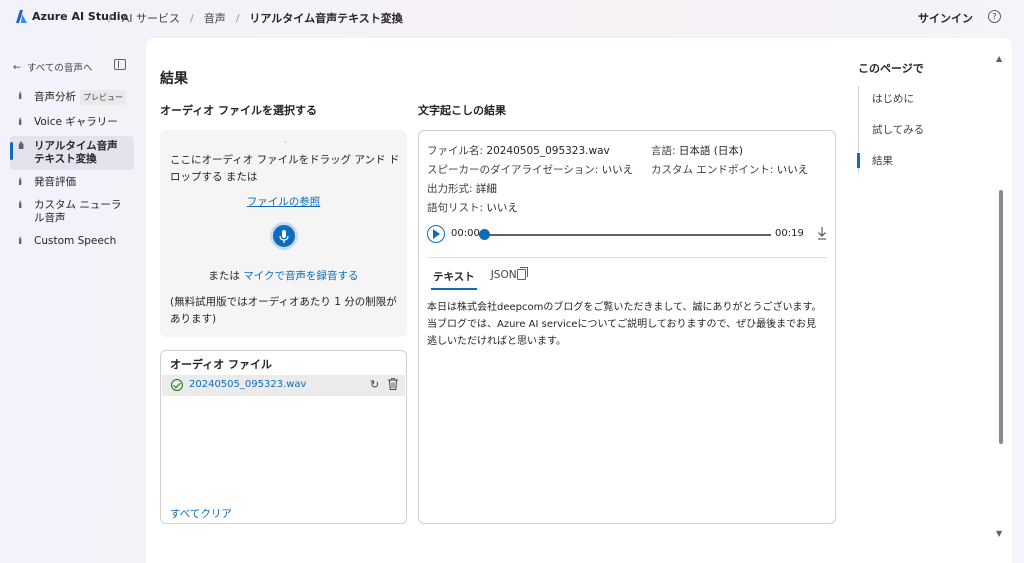 The width and height of the screenshot is (1024, 563). I want to click on result-tabs: テキスト JSON, so click(481, 277).